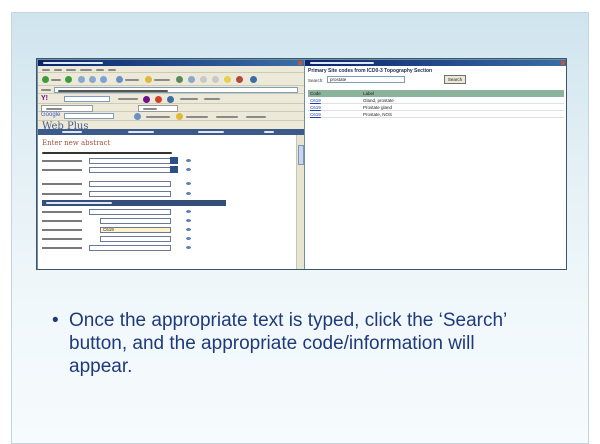 The height and width of the screenshot is (444, 600). Describe the element at coordinates (79, 203) in the screenshot. I see `section-title-placeholder` at that location.